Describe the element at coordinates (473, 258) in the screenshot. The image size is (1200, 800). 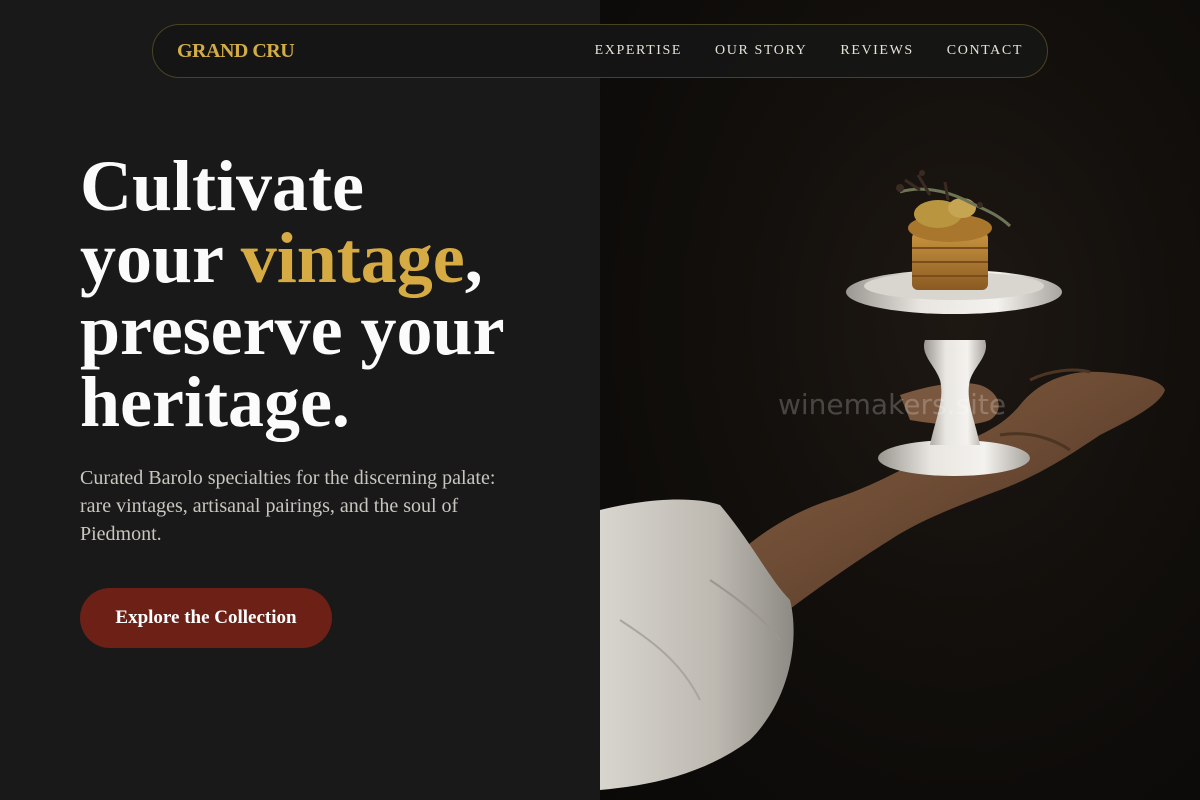
I see `headline-line-2-suffix: ,` at that location.